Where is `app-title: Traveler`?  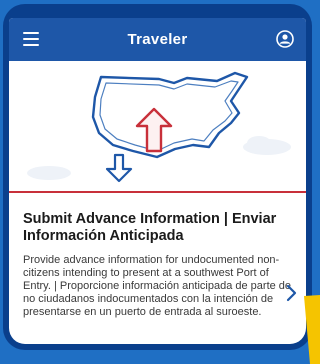 app-title: Traveler is located at coordinates (157, 39).